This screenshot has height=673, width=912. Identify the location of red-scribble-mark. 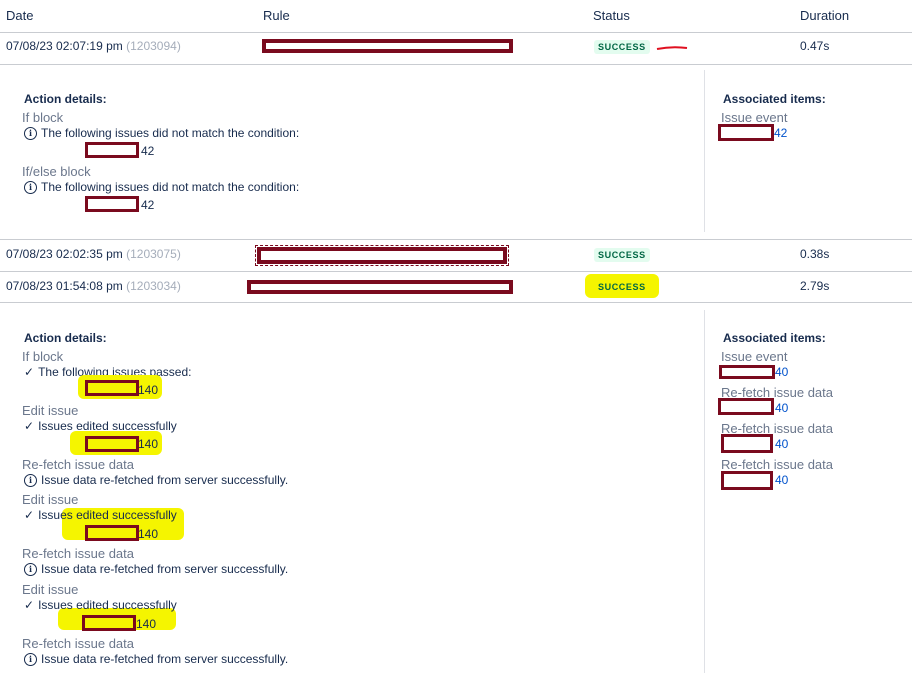
(672, 48).